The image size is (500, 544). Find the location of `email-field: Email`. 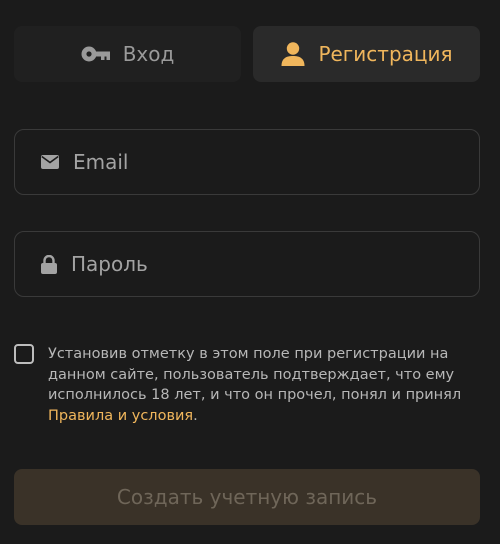

email-field: Email is located at coordinates (247, 162).